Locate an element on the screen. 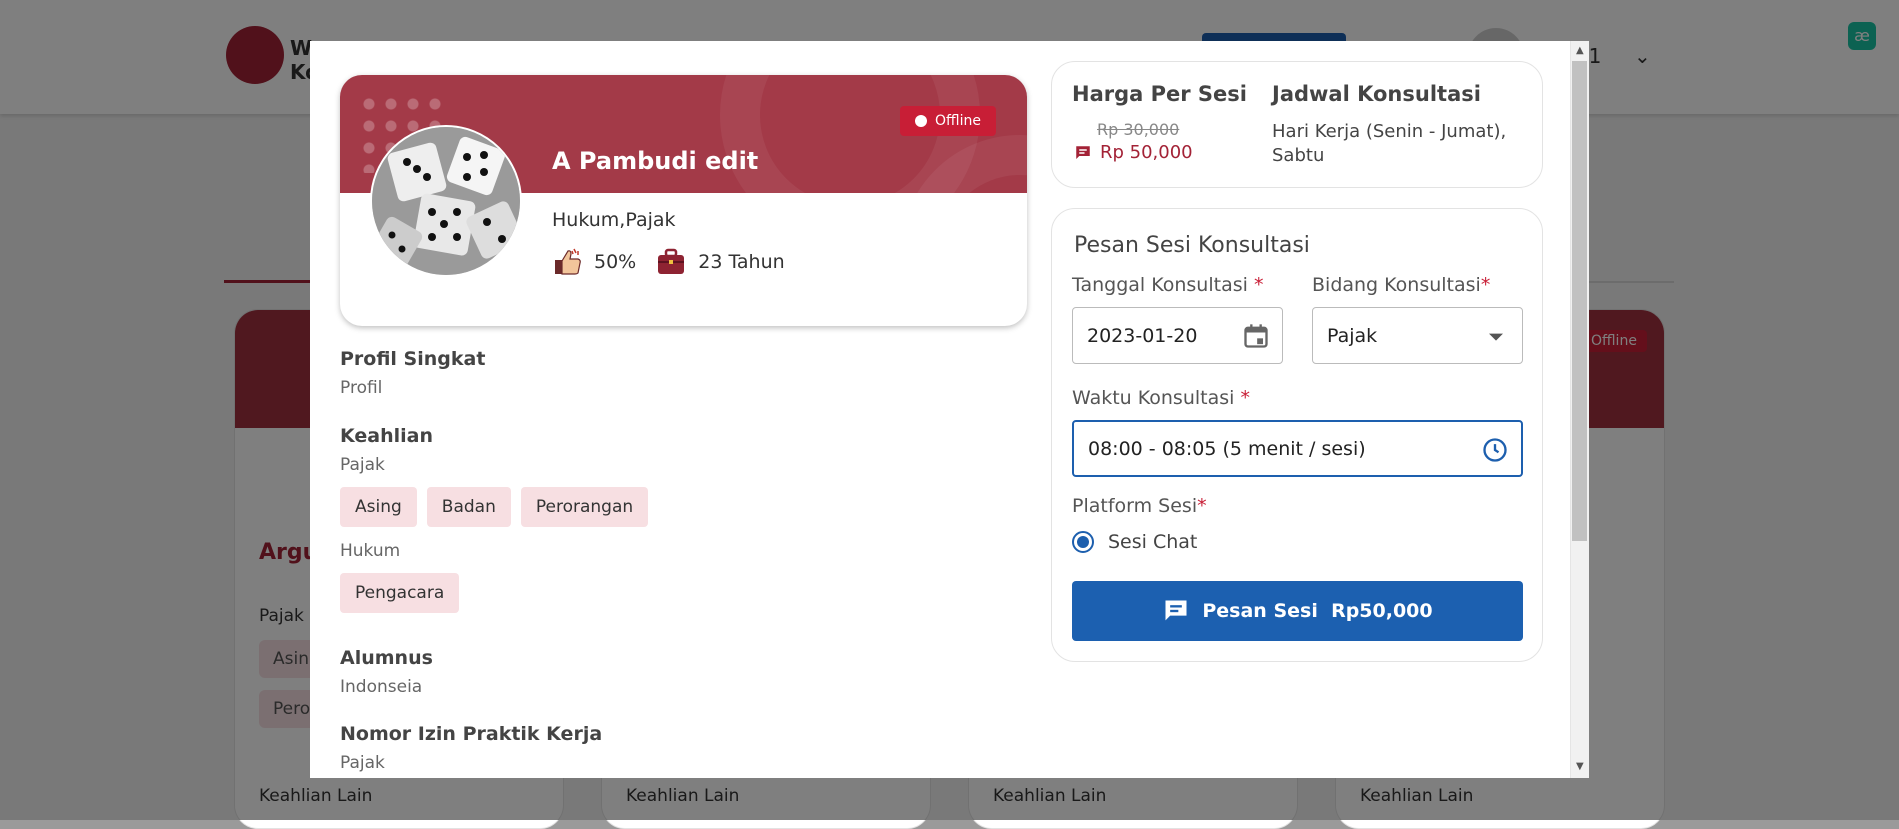 The width and height of the screenshot is (1899, 829). date-value: 2023-01-20 is located at coordinates (1142, 335).